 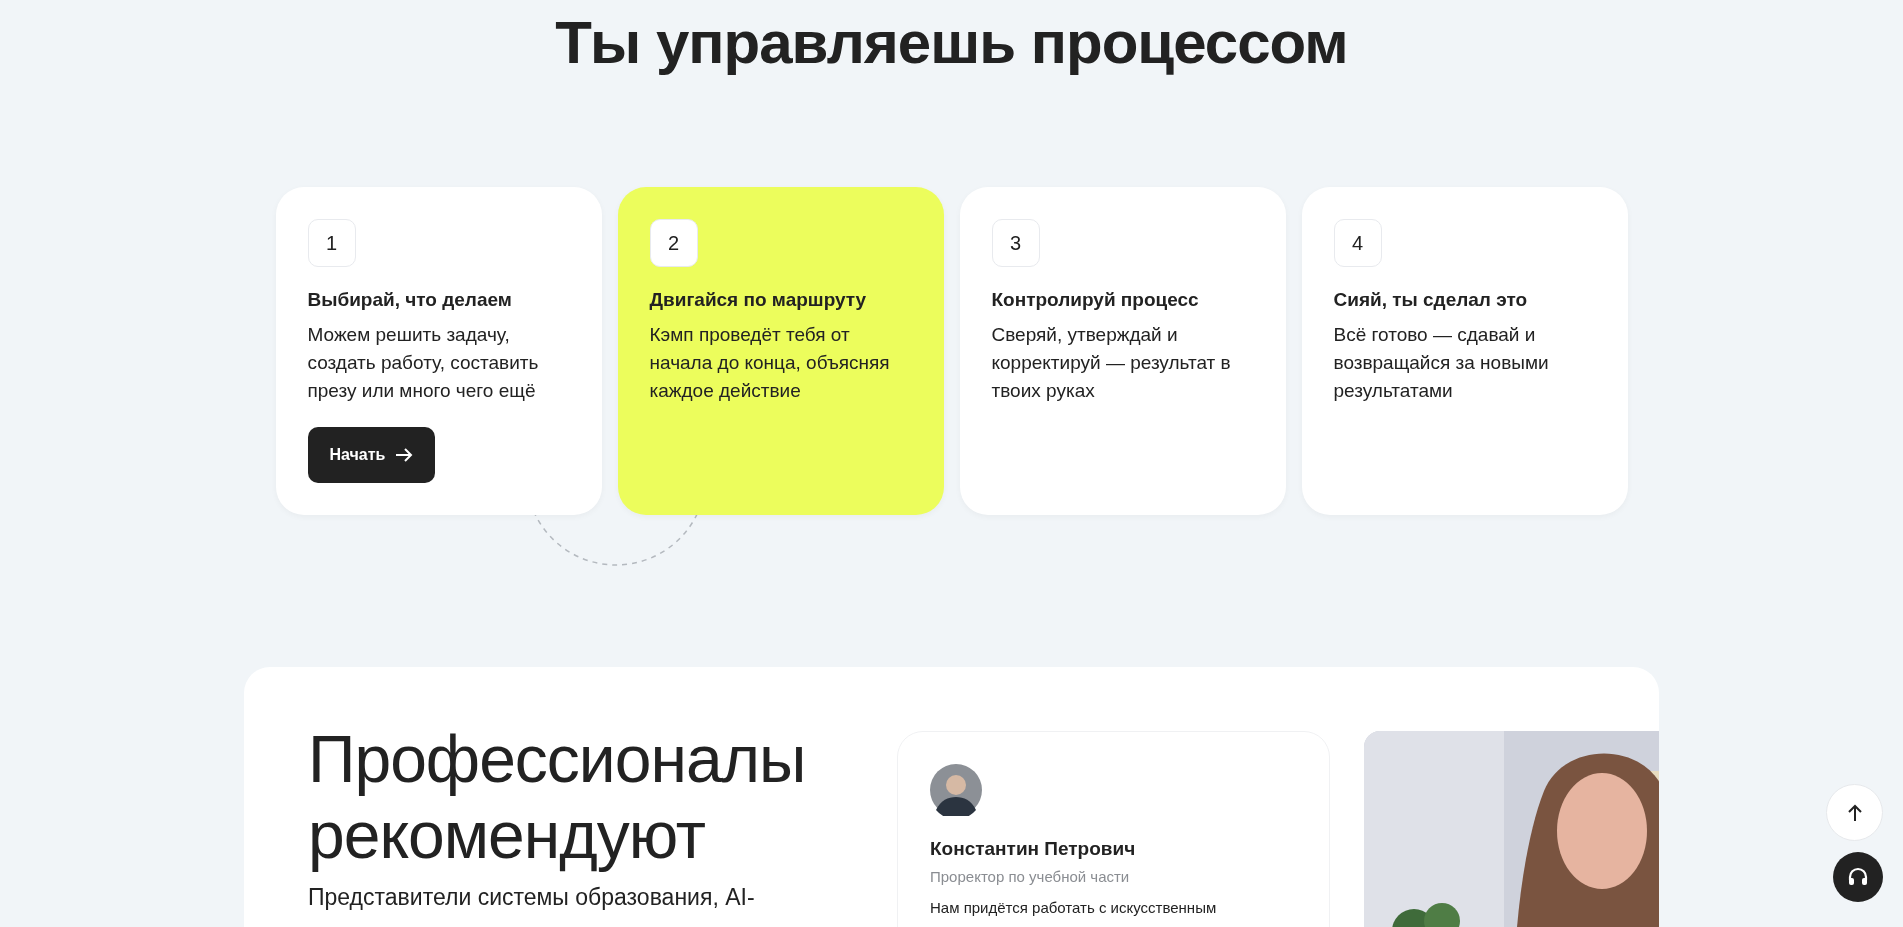 I want to click on arrow-up-icon, so click(x=1854, y=812).